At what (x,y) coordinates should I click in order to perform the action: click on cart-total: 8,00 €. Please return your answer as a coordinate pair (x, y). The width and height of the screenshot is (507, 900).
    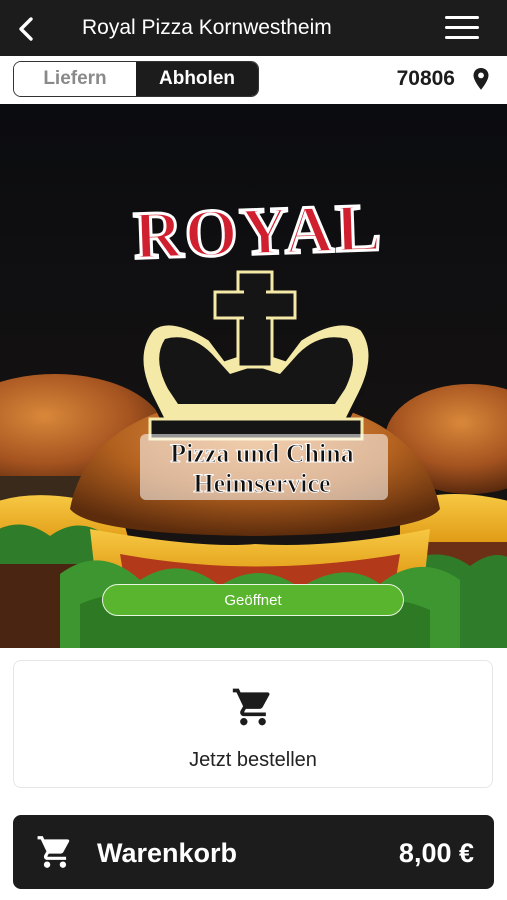
    Looking at the image, I should click on (436, 853).